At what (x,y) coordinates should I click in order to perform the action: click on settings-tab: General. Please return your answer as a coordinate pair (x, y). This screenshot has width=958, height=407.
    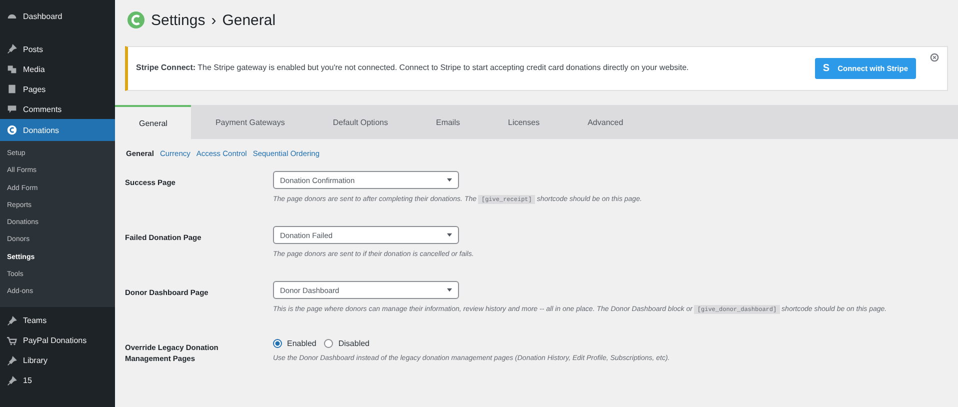
    Looking at the image, I should click on (153, 122).